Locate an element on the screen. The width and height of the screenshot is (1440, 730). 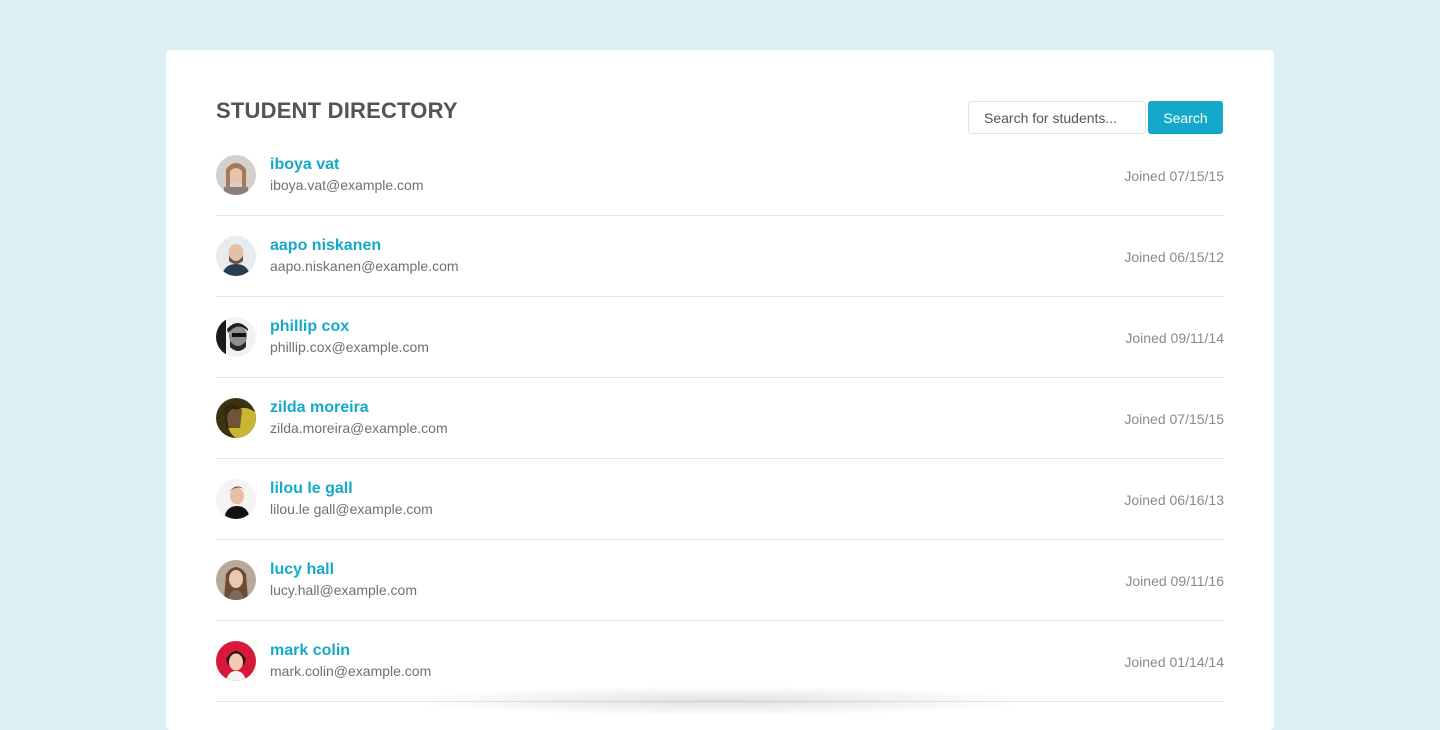
student-name-link: lucy hall is located at coordinates (302, 570).